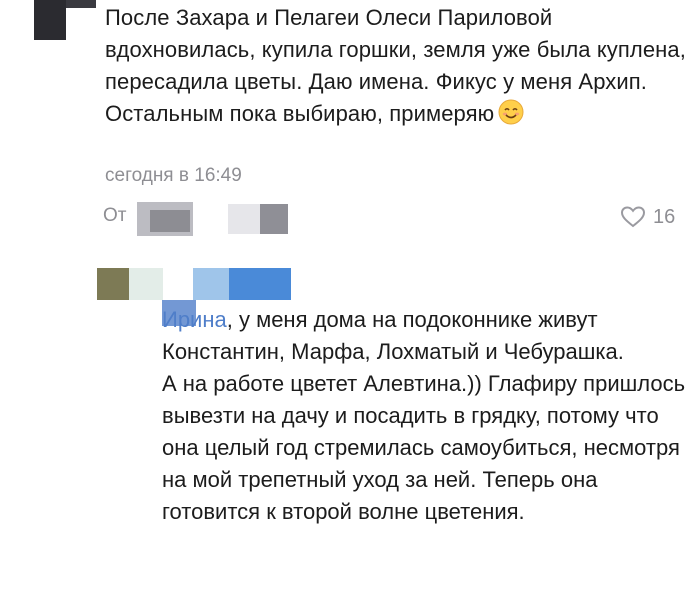 The width and height of the screenshot is (700, 592). Describe the element at coordinates (170, 221) in the screenshot. I see `reply-author-blur` at that location.